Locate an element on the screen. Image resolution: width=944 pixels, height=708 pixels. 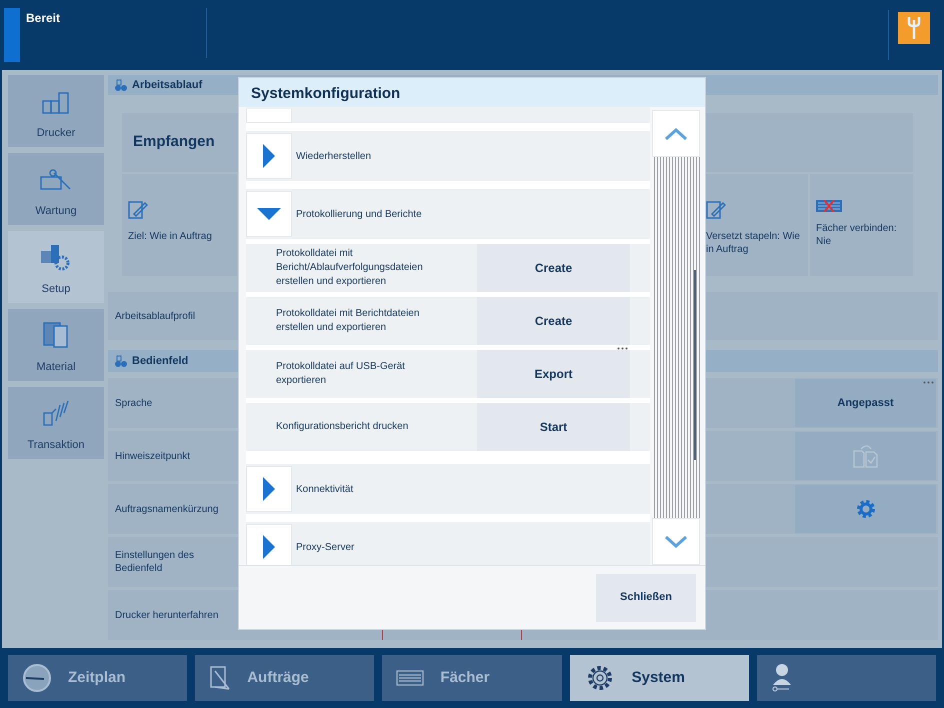
list-row: Protokolldatei auf USB-Gerät exportieren Export is located at coordinates (448, 374).